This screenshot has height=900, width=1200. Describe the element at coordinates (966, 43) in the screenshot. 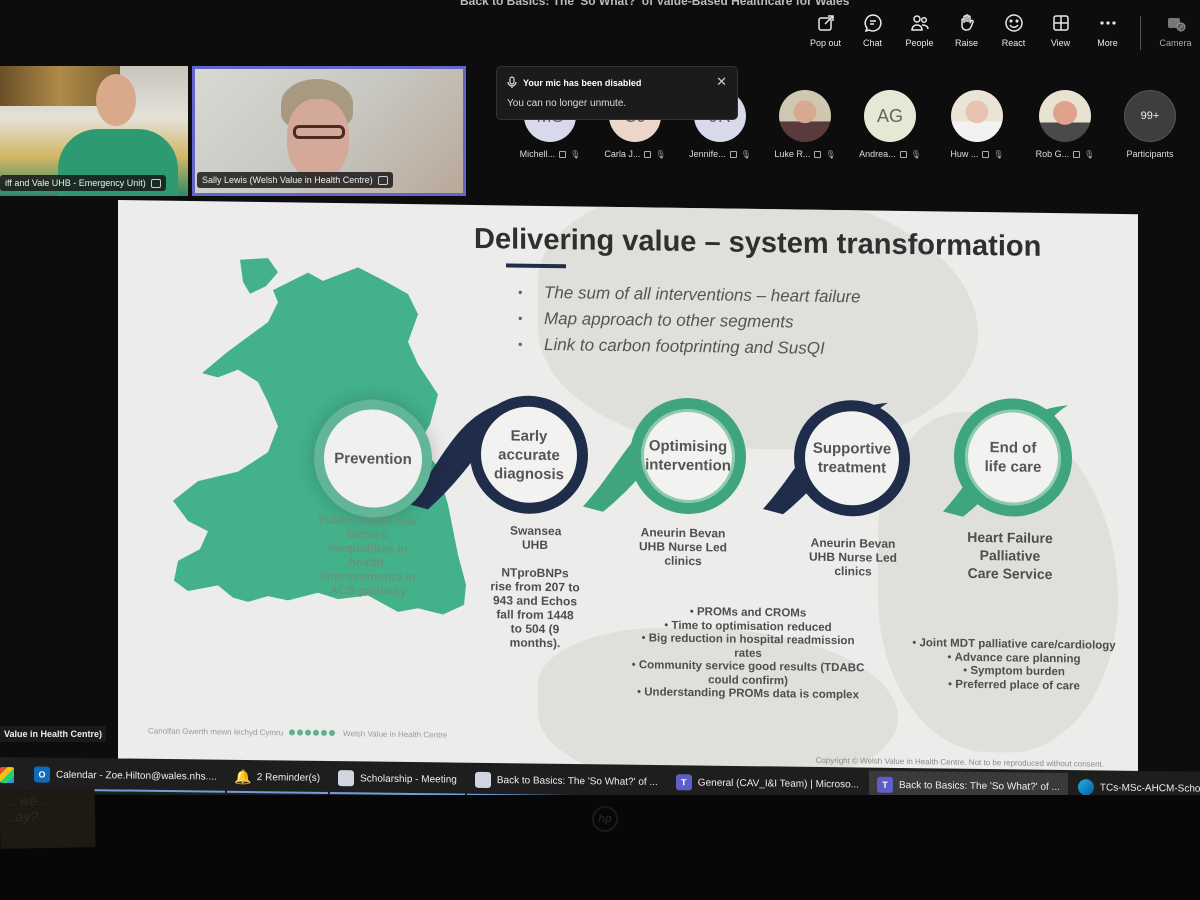

I see `raise-hand-label: Raise` at that location.